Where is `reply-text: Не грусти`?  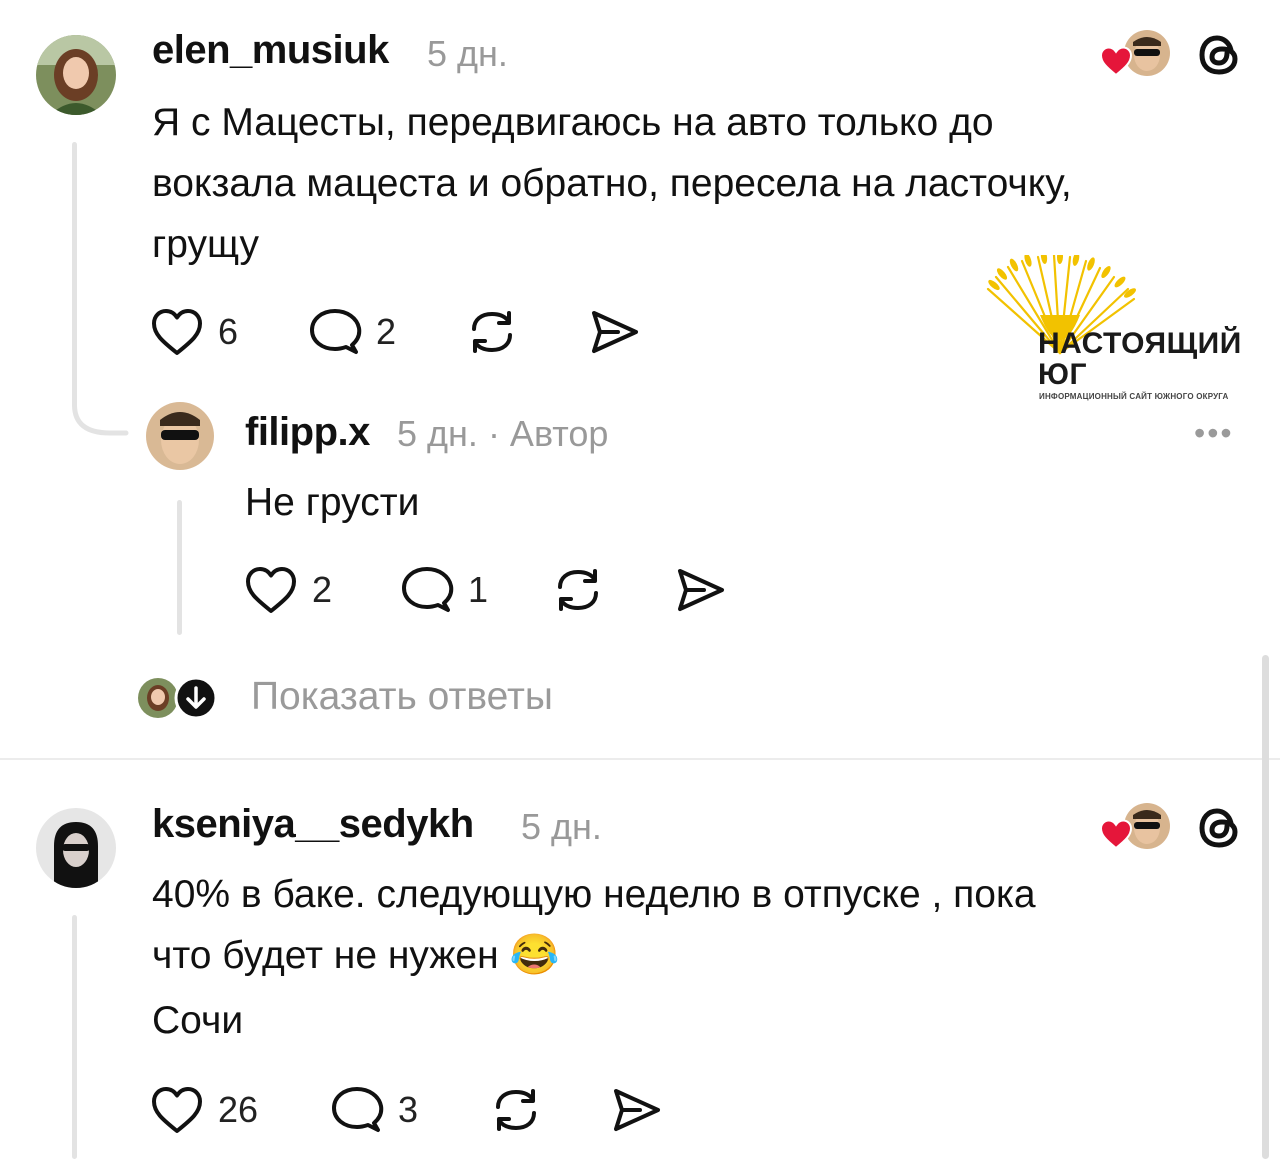
reply-text: Не грусти is located at coordinates (332, 502).